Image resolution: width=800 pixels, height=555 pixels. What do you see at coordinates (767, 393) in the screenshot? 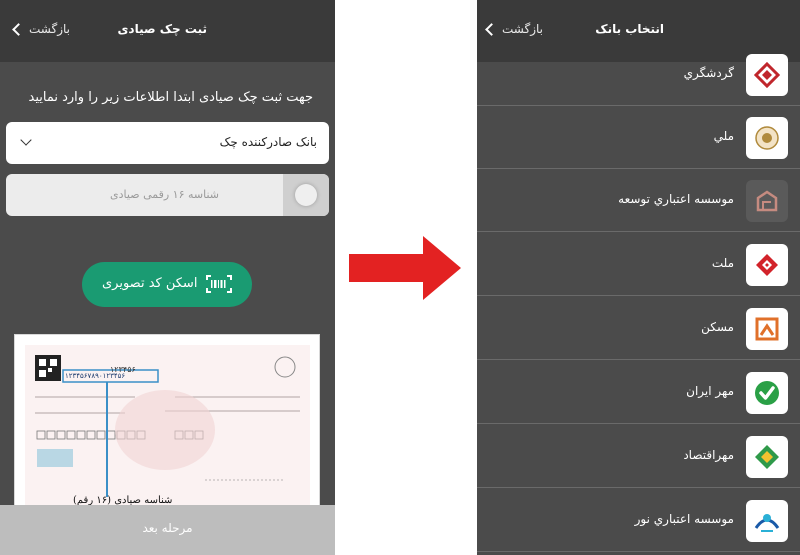
I see `mehr-iran-logo-icon` at bounding box center [767, 393].